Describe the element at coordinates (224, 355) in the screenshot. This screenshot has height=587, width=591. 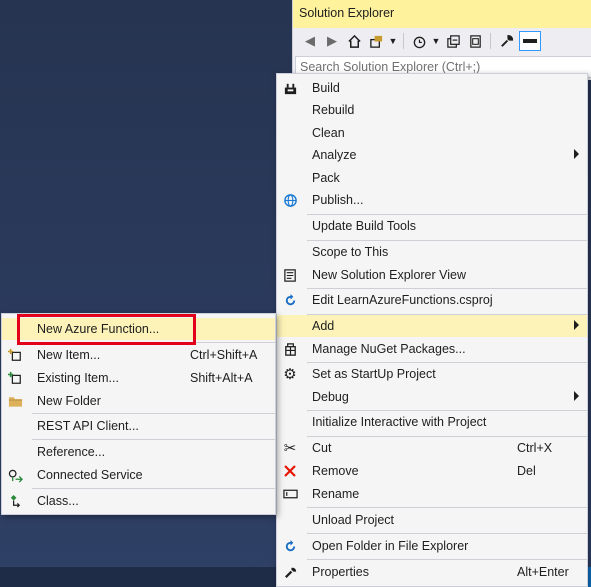
I see `shortcut-label: Ctrl+Shift+A` at that location.